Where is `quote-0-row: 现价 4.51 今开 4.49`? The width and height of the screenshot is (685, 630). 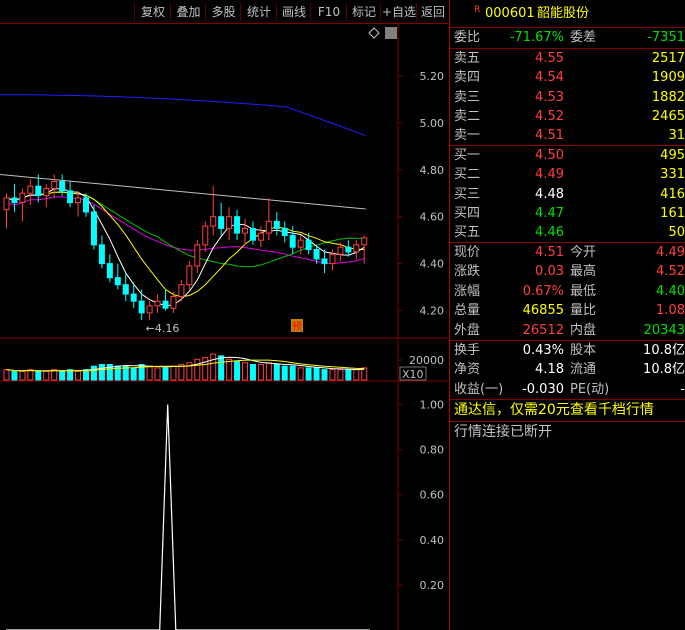
quote-0-row: 现价 4.51 今开 4.49 is located at coordinates (567, 253).